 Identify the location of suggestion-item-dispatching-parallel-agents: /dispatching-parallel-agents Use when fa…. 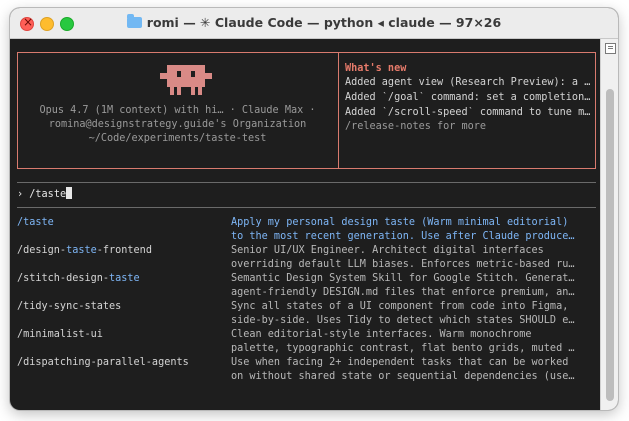
(307, 371).